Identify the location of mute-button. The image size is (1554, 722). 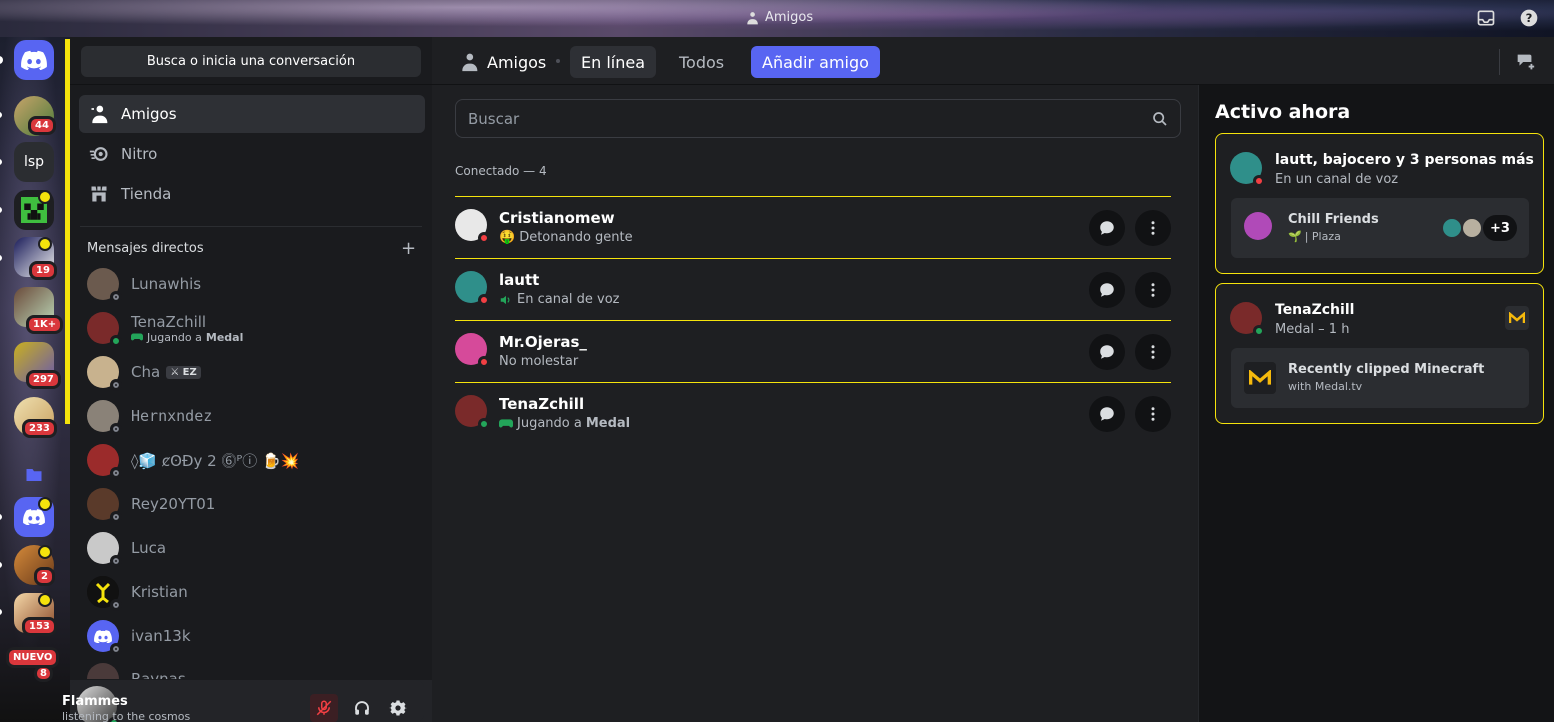
(324, 708).